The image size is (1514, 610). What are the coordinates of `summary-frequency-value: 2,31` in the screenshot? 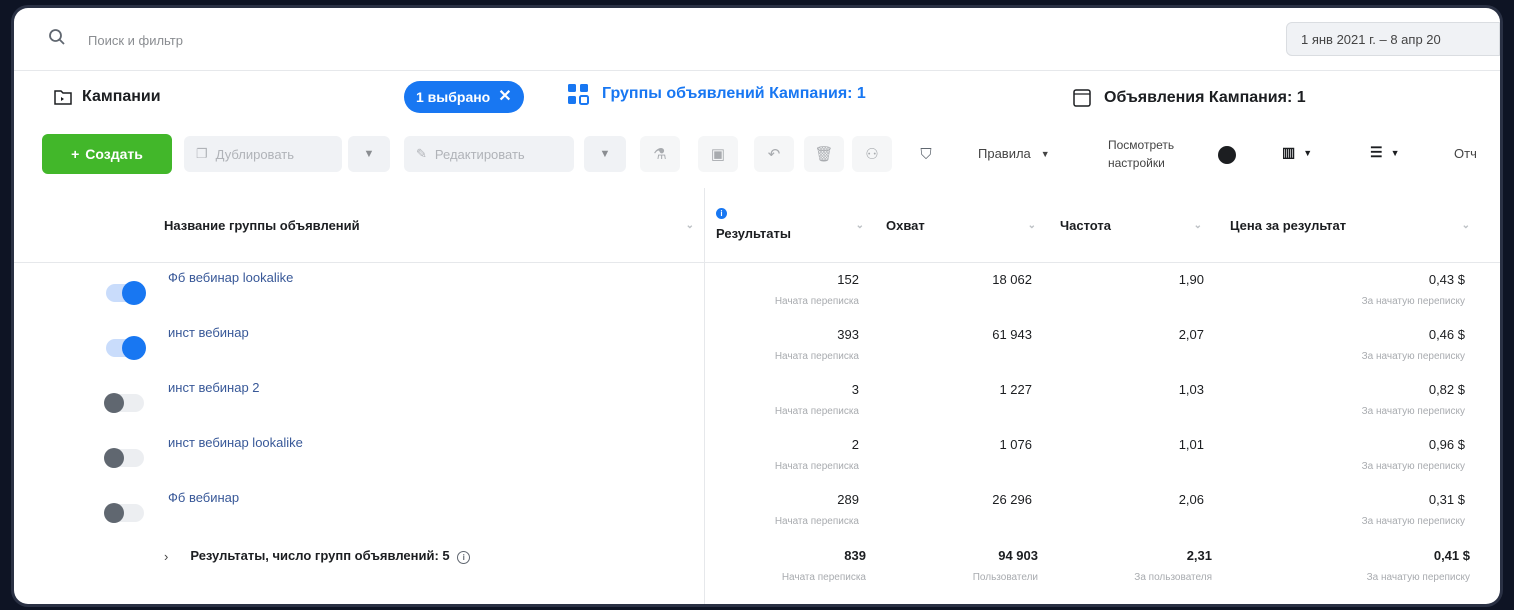 It's located at (1199, 555).